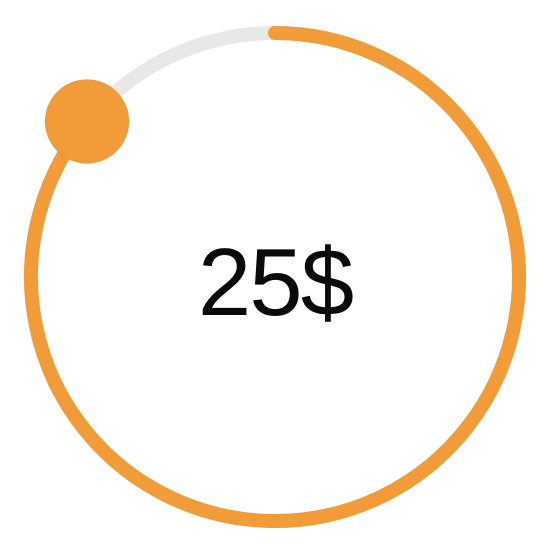  Describe the element at coordinates (275, 282) in the screenshot. I see `slider-value-label: 25$` at that location.